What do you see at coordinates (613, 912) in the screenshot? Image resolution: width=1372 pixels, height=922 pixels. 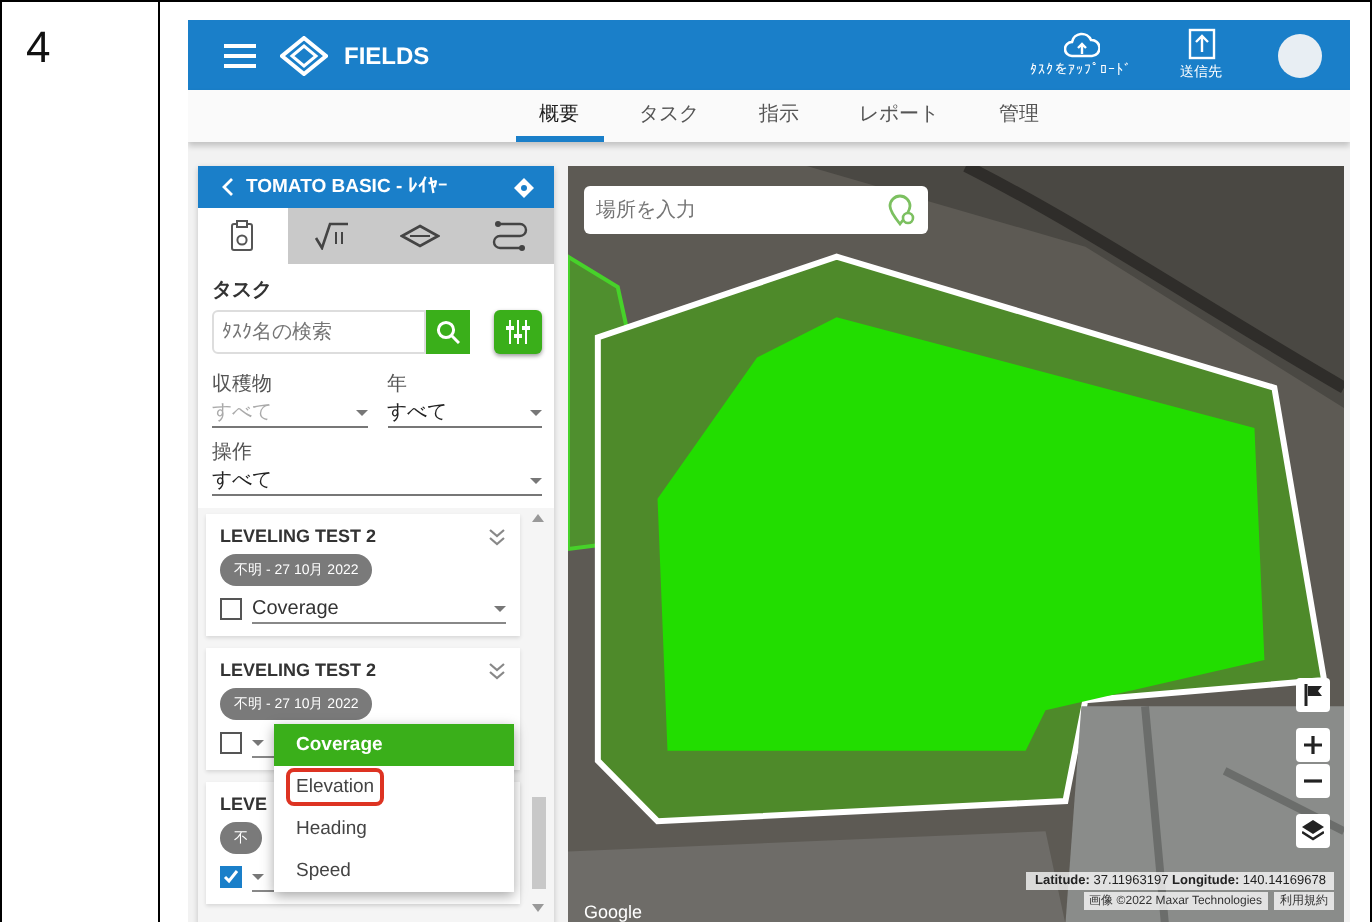 I see `map-logo: Google` at bounding box center [613, 912].